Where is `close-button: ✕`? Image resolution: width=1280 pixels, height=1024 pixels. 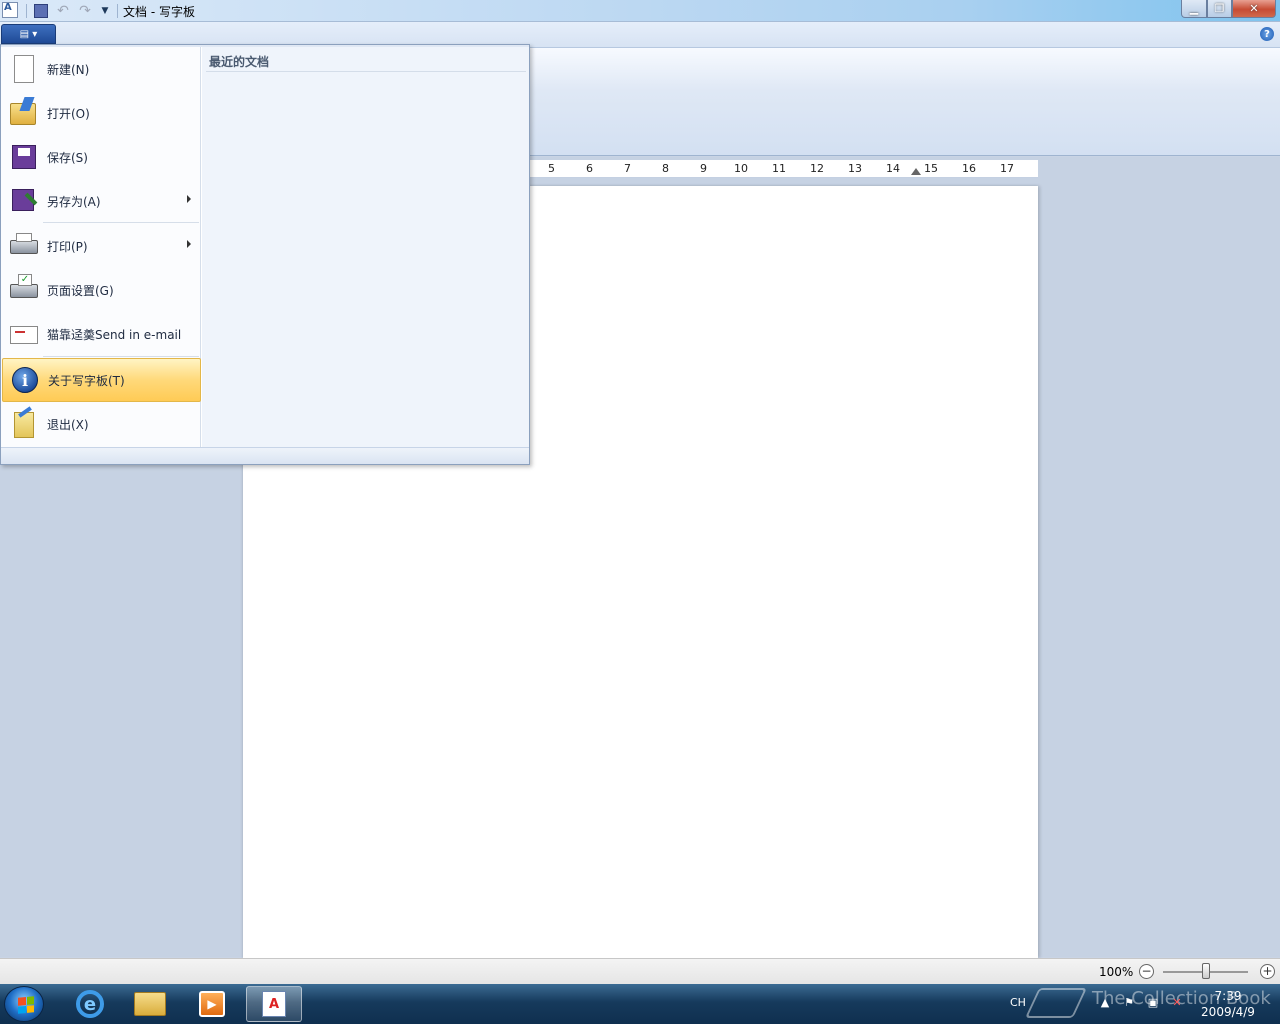 close-button: ✕ is located at coordinates (1254, 9).